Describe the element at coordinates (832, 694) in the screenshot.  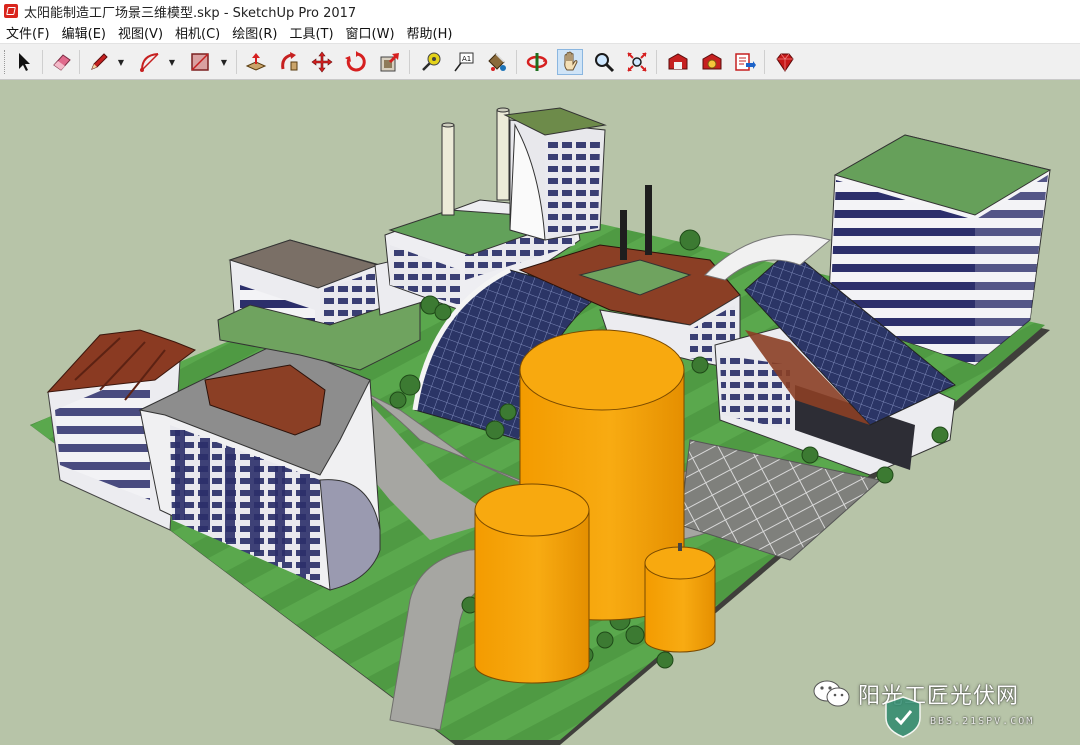
I see `wechat-icon` at that location.